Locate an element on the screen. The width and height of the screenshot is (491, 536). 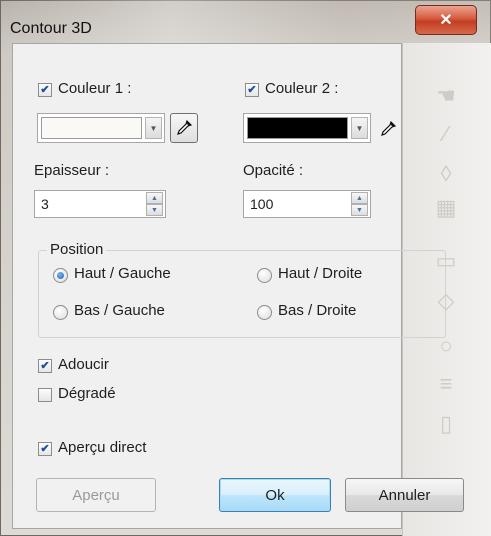
ok-button: Ok is located at coordinates (275, 495).